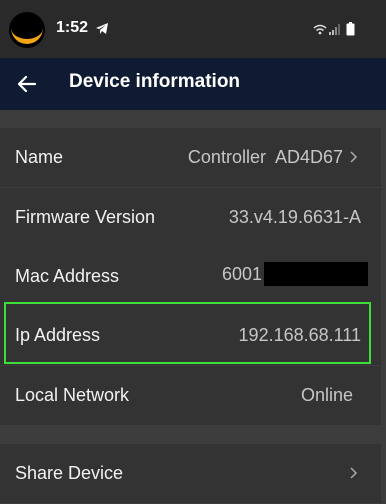 The height and width of the screenshot is (504, 386). I want to click on back-arrow-icon, so click(27, 84).